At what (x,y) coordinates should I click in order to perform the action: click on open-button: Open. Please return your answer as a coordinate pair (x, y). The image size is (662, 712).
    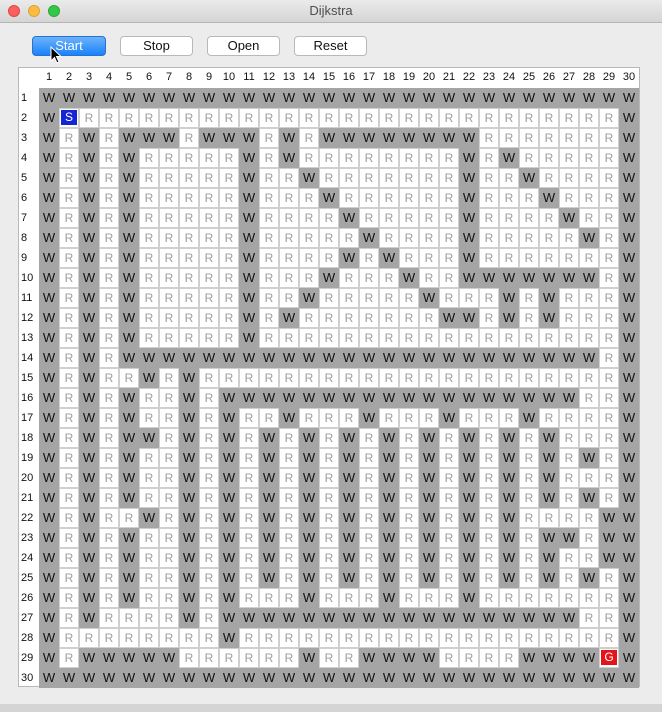
    Looking at the image, I should click on (243, 46).